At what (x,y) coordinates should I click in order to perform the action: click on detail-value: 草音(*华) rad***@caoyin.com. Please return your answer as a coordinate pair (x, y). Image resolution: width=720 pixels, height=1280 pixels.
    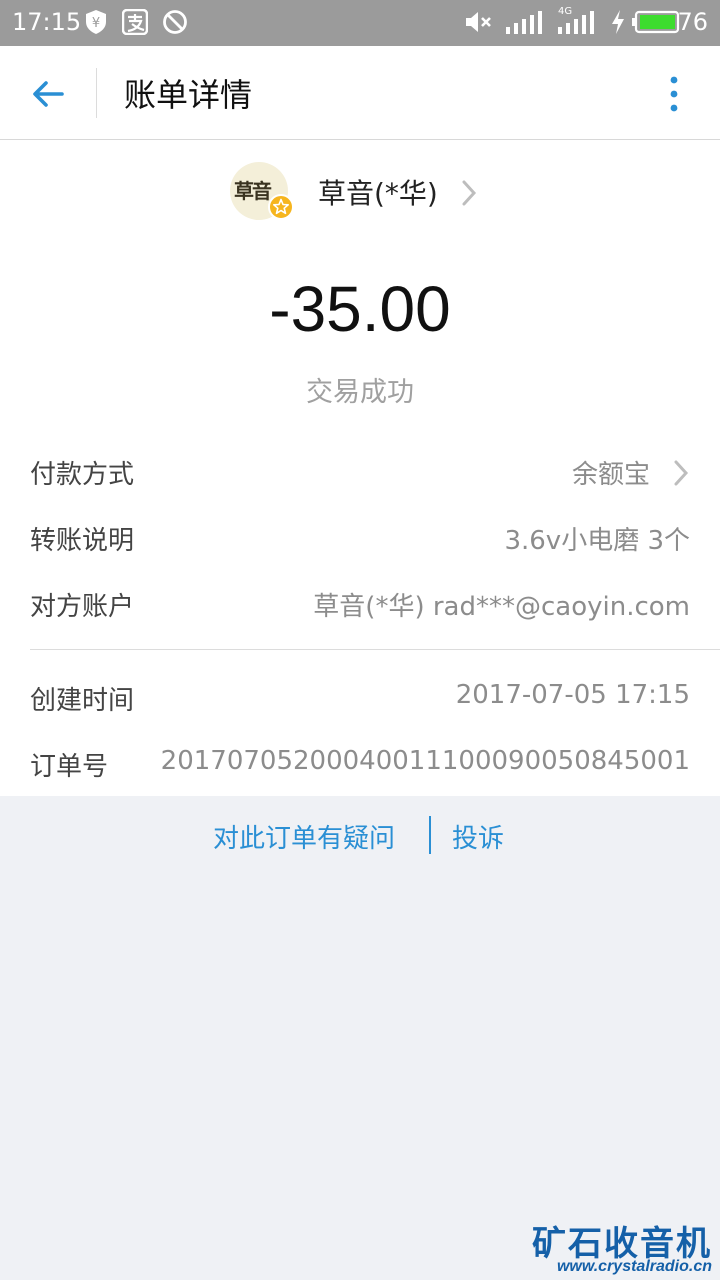
    Looking at the image, I should click on (501, 607).